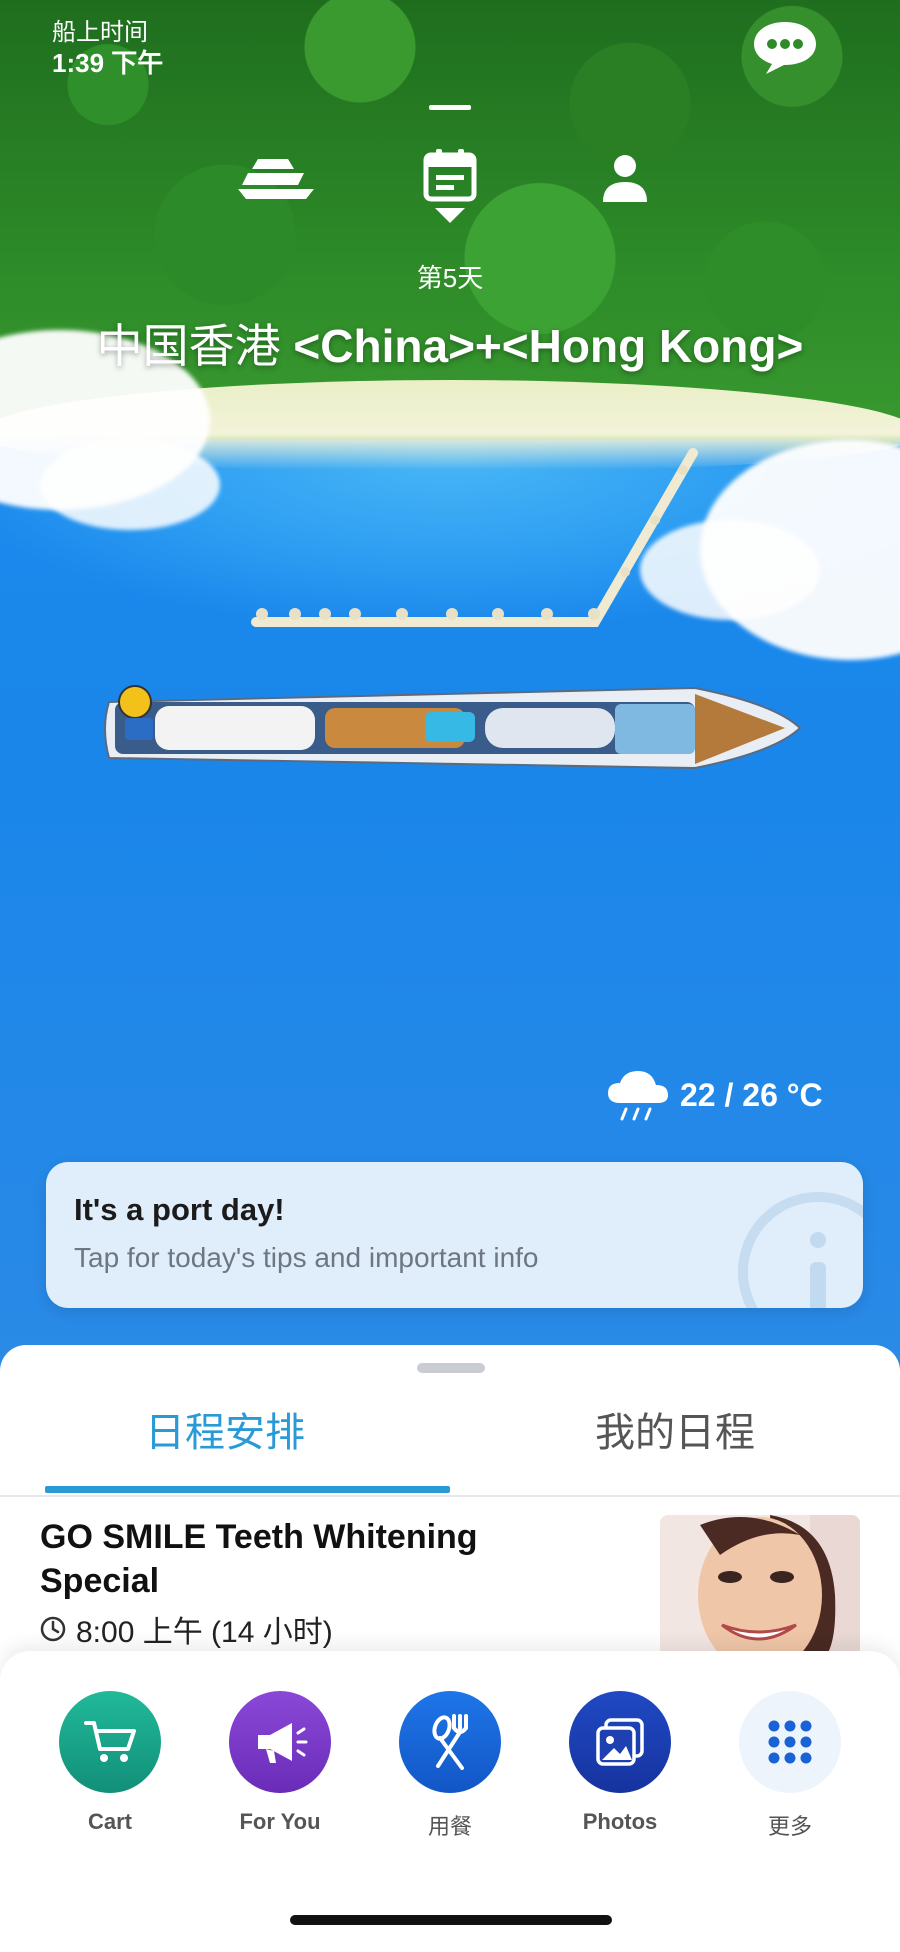 This screenshot has height=1952, width=900. I want to click on cruise-ship-icon, so click(276, 179).